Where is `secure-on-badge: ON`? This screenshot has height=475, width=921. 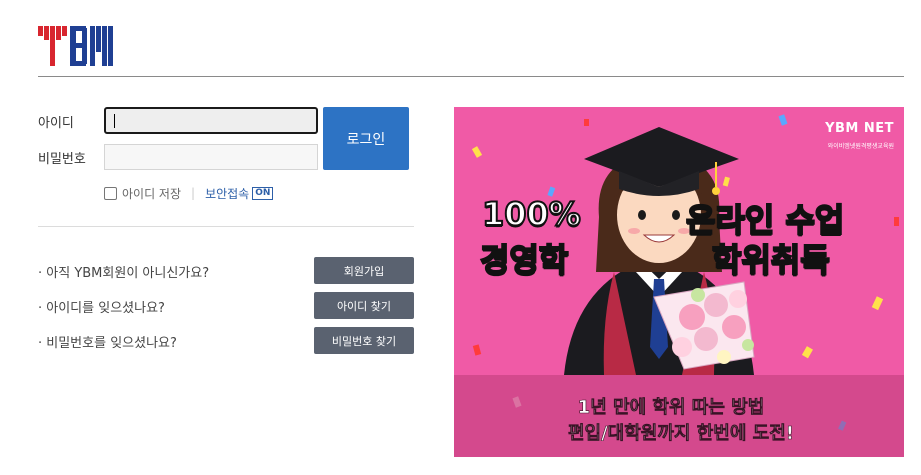 secure-on-badge: ON is located at coordinates (263, 193).